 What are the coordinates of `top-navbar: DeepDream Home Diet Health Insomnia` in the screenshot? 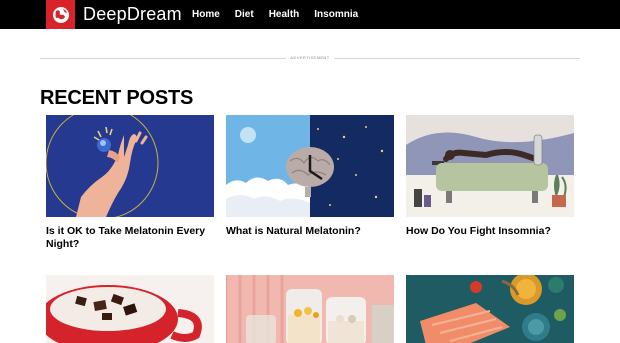 It's located at (310, 14).